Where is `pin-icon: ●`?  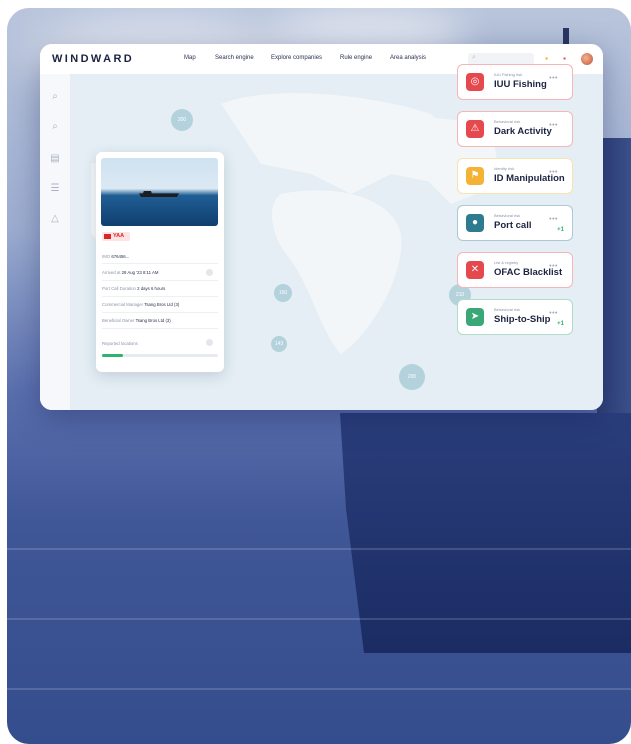
pin-icon: ● is located at coordinates (475, 223).